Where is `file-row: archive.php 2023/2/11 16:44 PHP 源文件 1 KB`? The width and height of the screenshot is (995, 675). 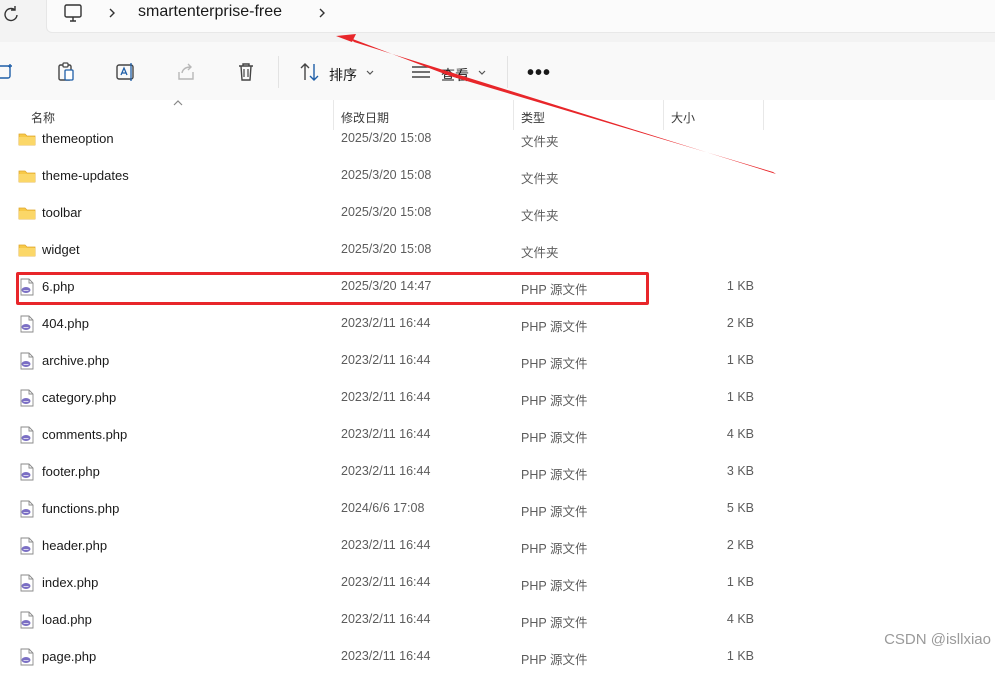 file-row: archive.php 2023/2/11 16:44 PHP 源文件 1 KB is located at coordinates (497, 360).